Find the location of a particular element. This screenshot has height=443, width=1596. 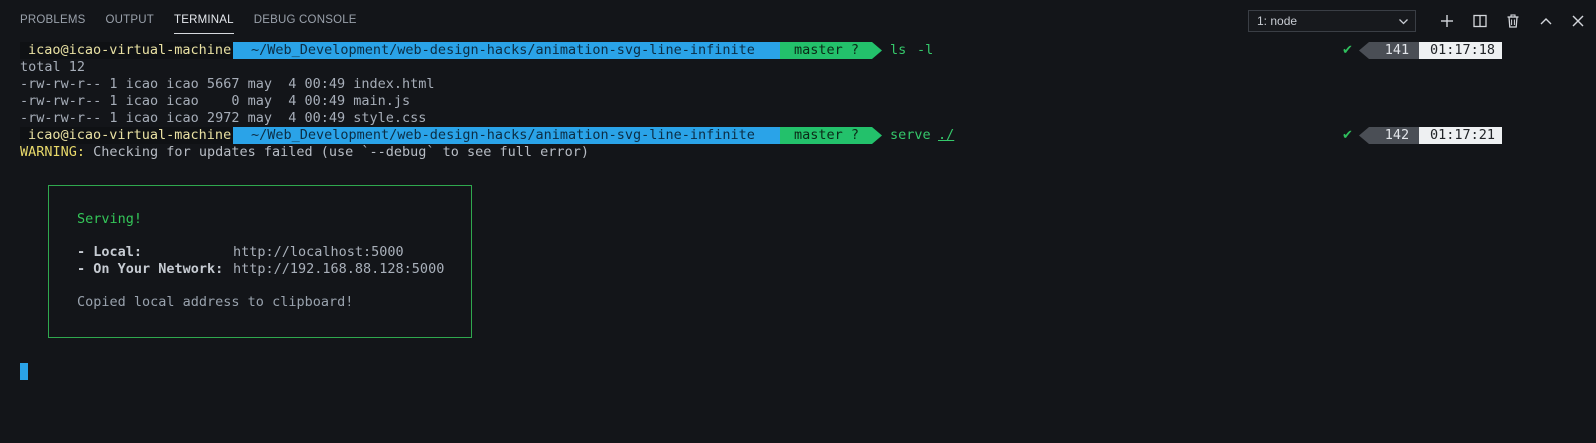

tab-debug-console: DEBUG CONSOLE is located at coordinates (305, 20).